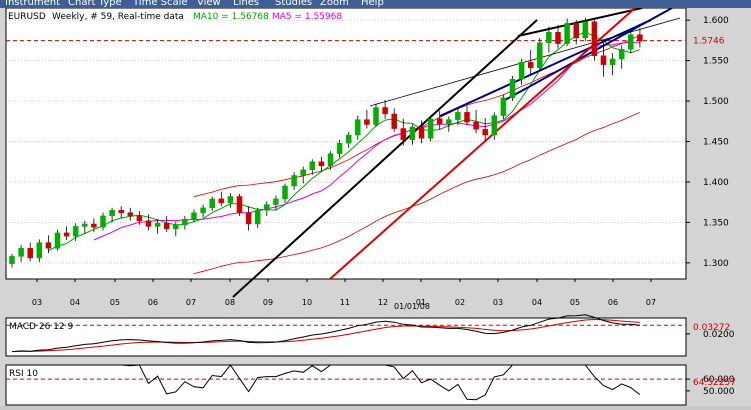 The width and height of the screenshot is (751, 410). What do you see at coordinates (95, 4) in the screenshot?
I see `menu-chart-type: Chart Type` at bounding box center [95, 4].